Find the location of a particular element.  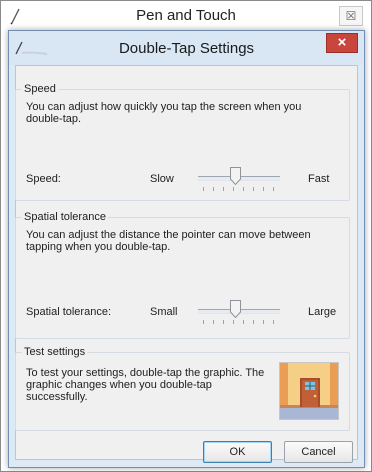

speed-slider is located at coordinates (239, 178).